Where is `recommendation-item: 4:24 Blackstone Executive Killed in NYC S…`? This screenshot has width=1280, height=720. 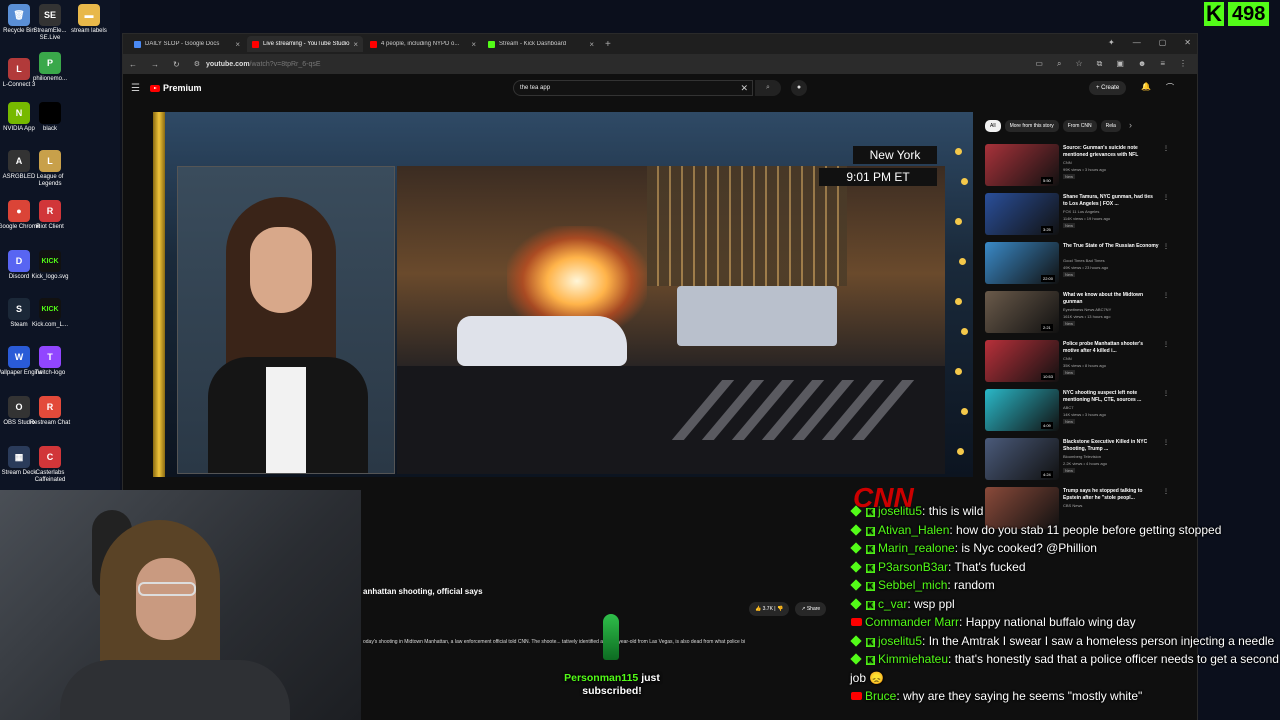 recommendation-item: 4:24 Blackstone Executive Killed in NYC S… is located at coordinates (1090, 460).